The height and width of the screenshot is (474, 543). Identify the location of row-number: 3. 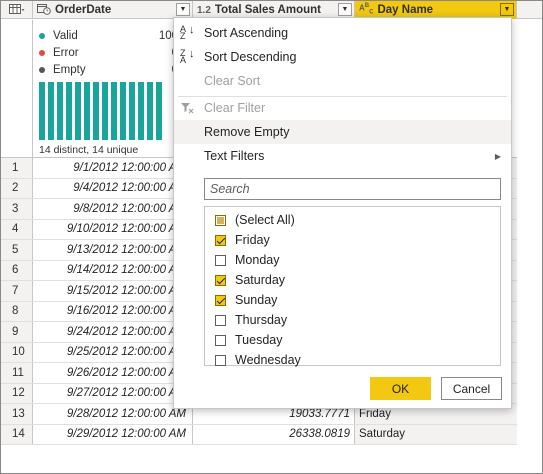
(17, 209).